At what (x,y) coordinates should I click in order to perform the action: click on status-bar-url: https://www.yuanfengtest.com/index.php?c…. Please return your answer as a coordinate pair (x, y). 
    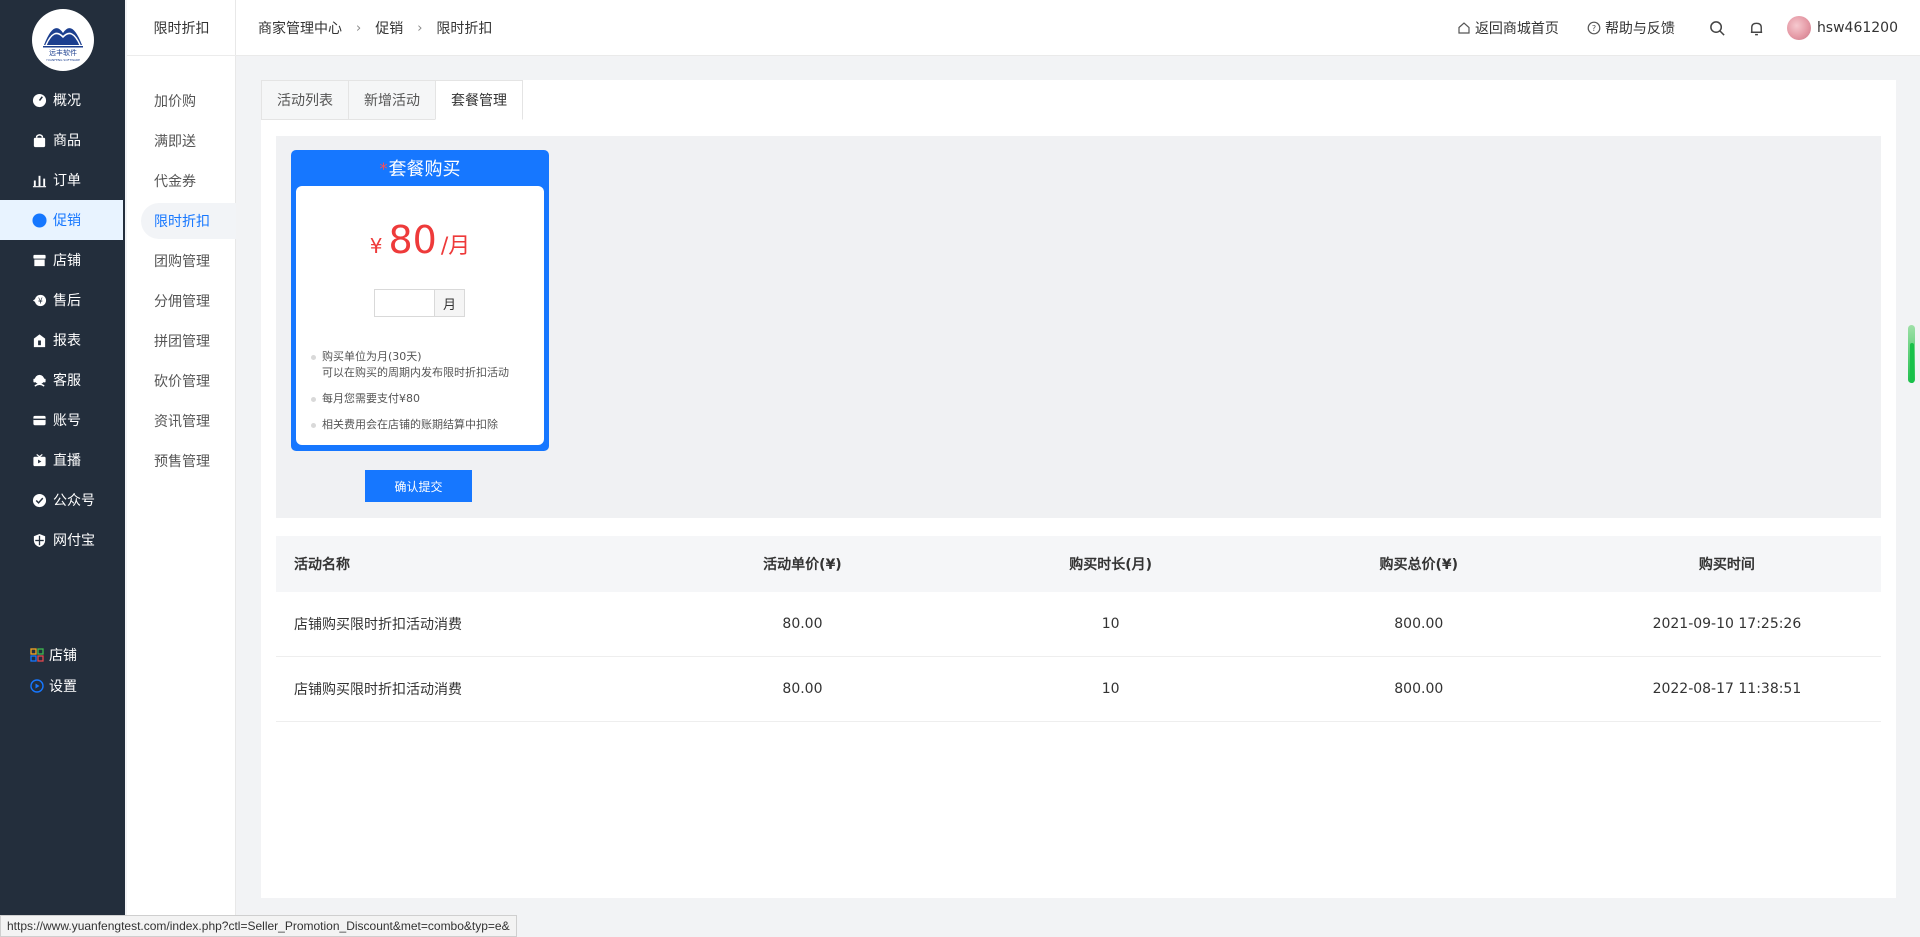
    Looking at the image, I should click on (258, 926).